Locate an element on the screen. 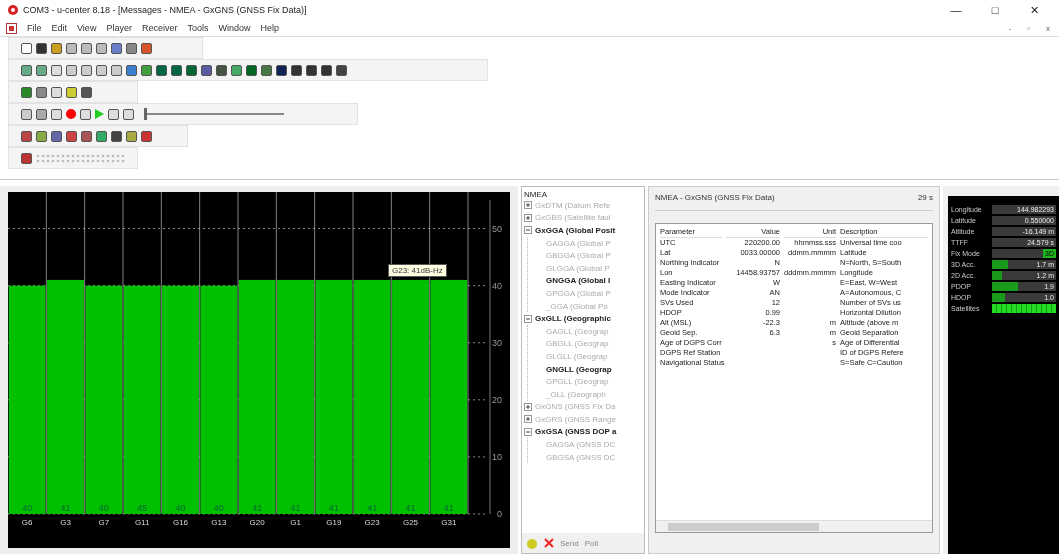  window-control-button: — is located at coordinates (956, 10).